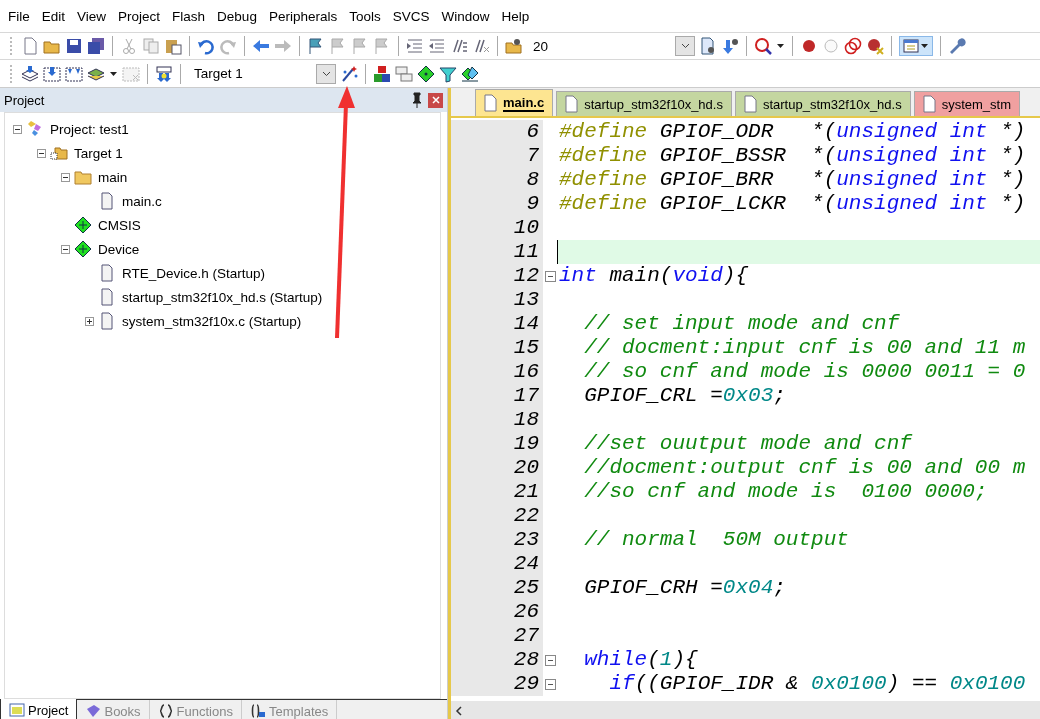 This screenshot has height=719, width=1040. I want to click on menu-item: View, so click(92, 16).